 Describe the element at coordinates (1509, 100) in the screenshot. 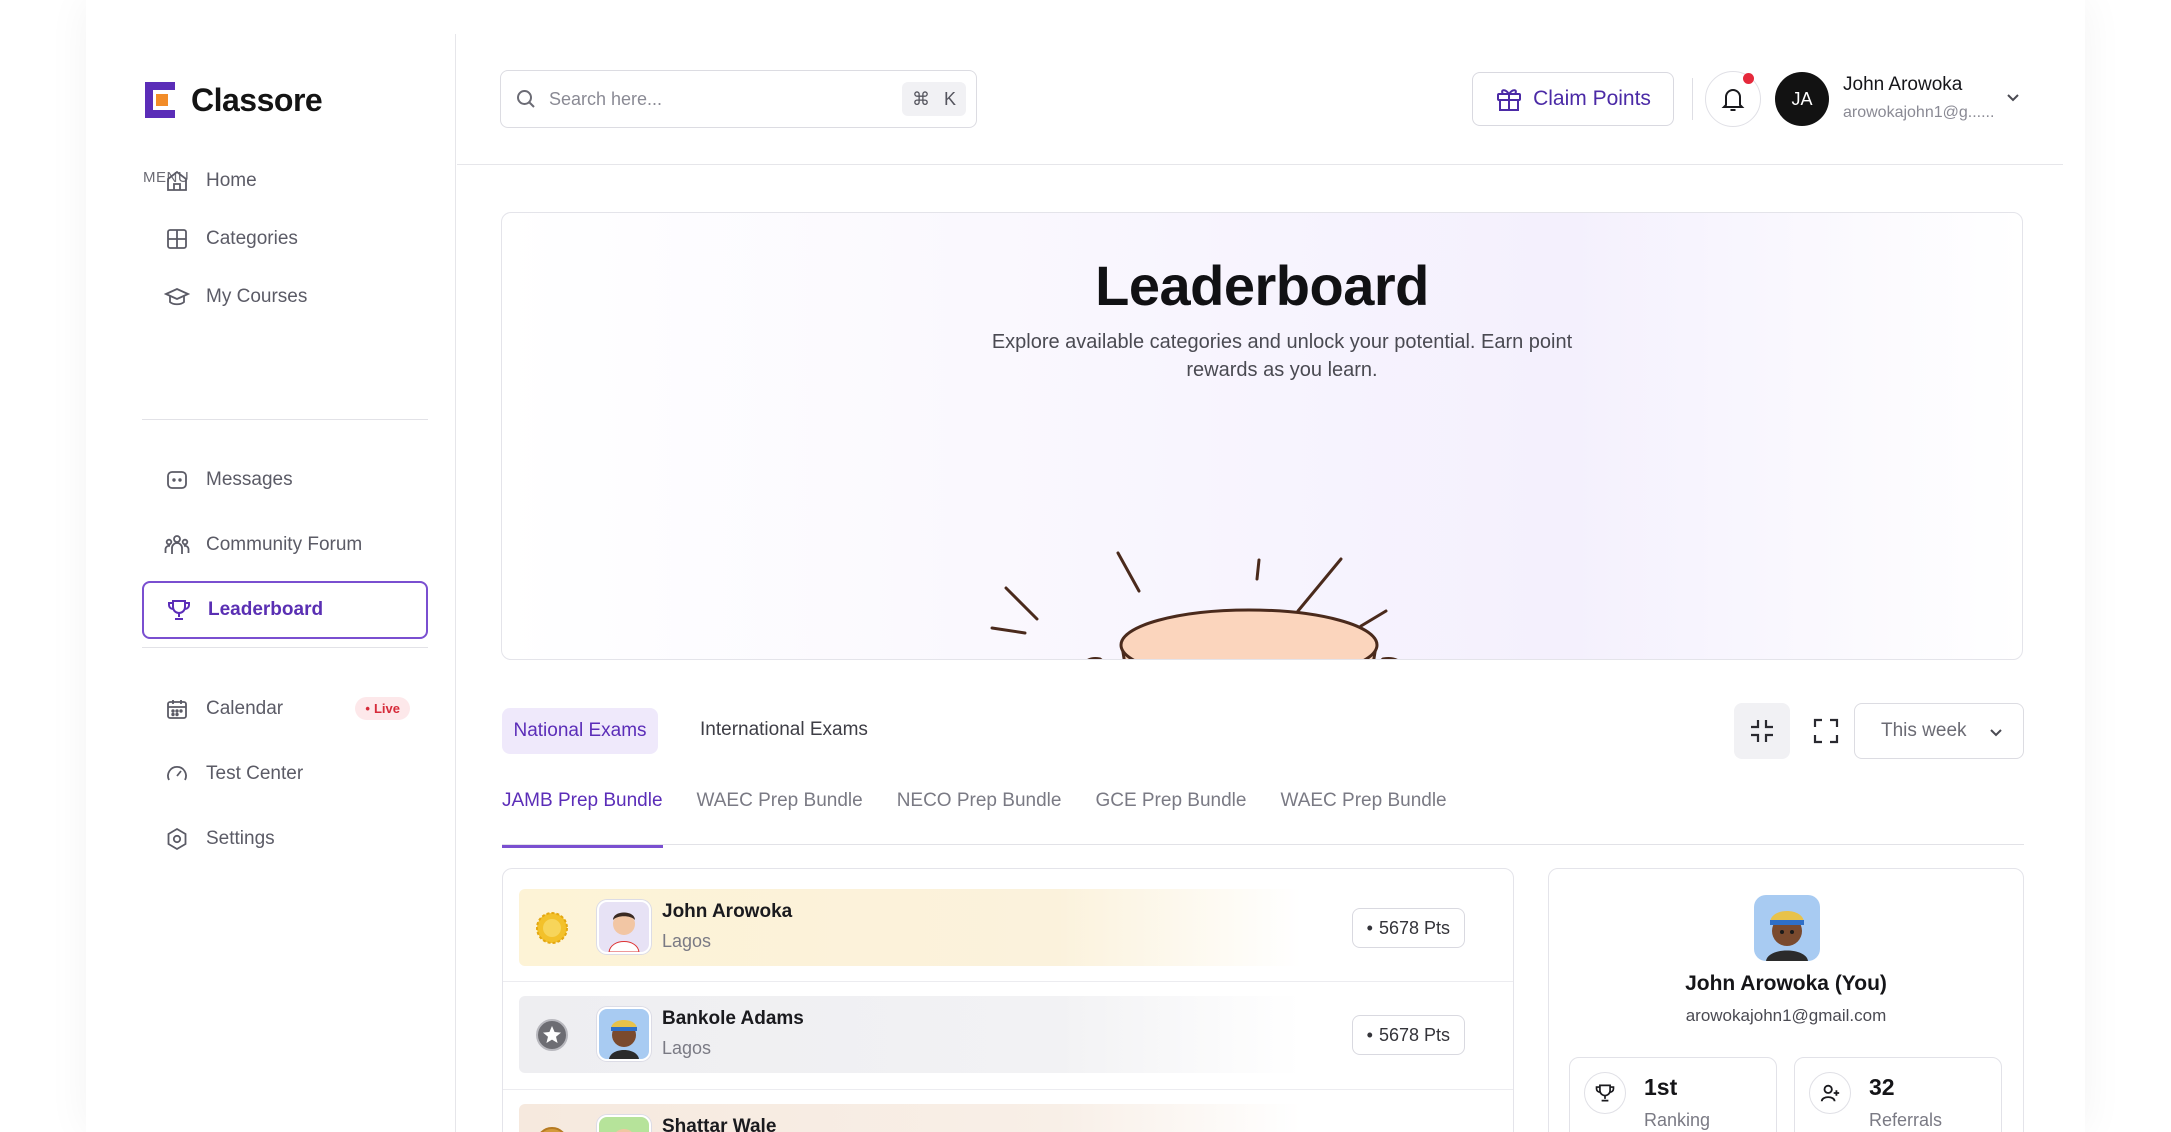

I see `gift-icon` at that location.